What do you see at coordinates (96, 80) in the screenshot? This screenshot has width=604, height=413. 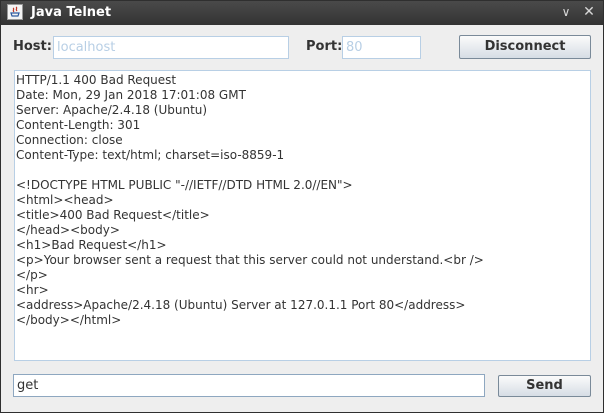 I see `output-line: HTTP/1.1 400 Bad Request` at bounding box center [96, 80].